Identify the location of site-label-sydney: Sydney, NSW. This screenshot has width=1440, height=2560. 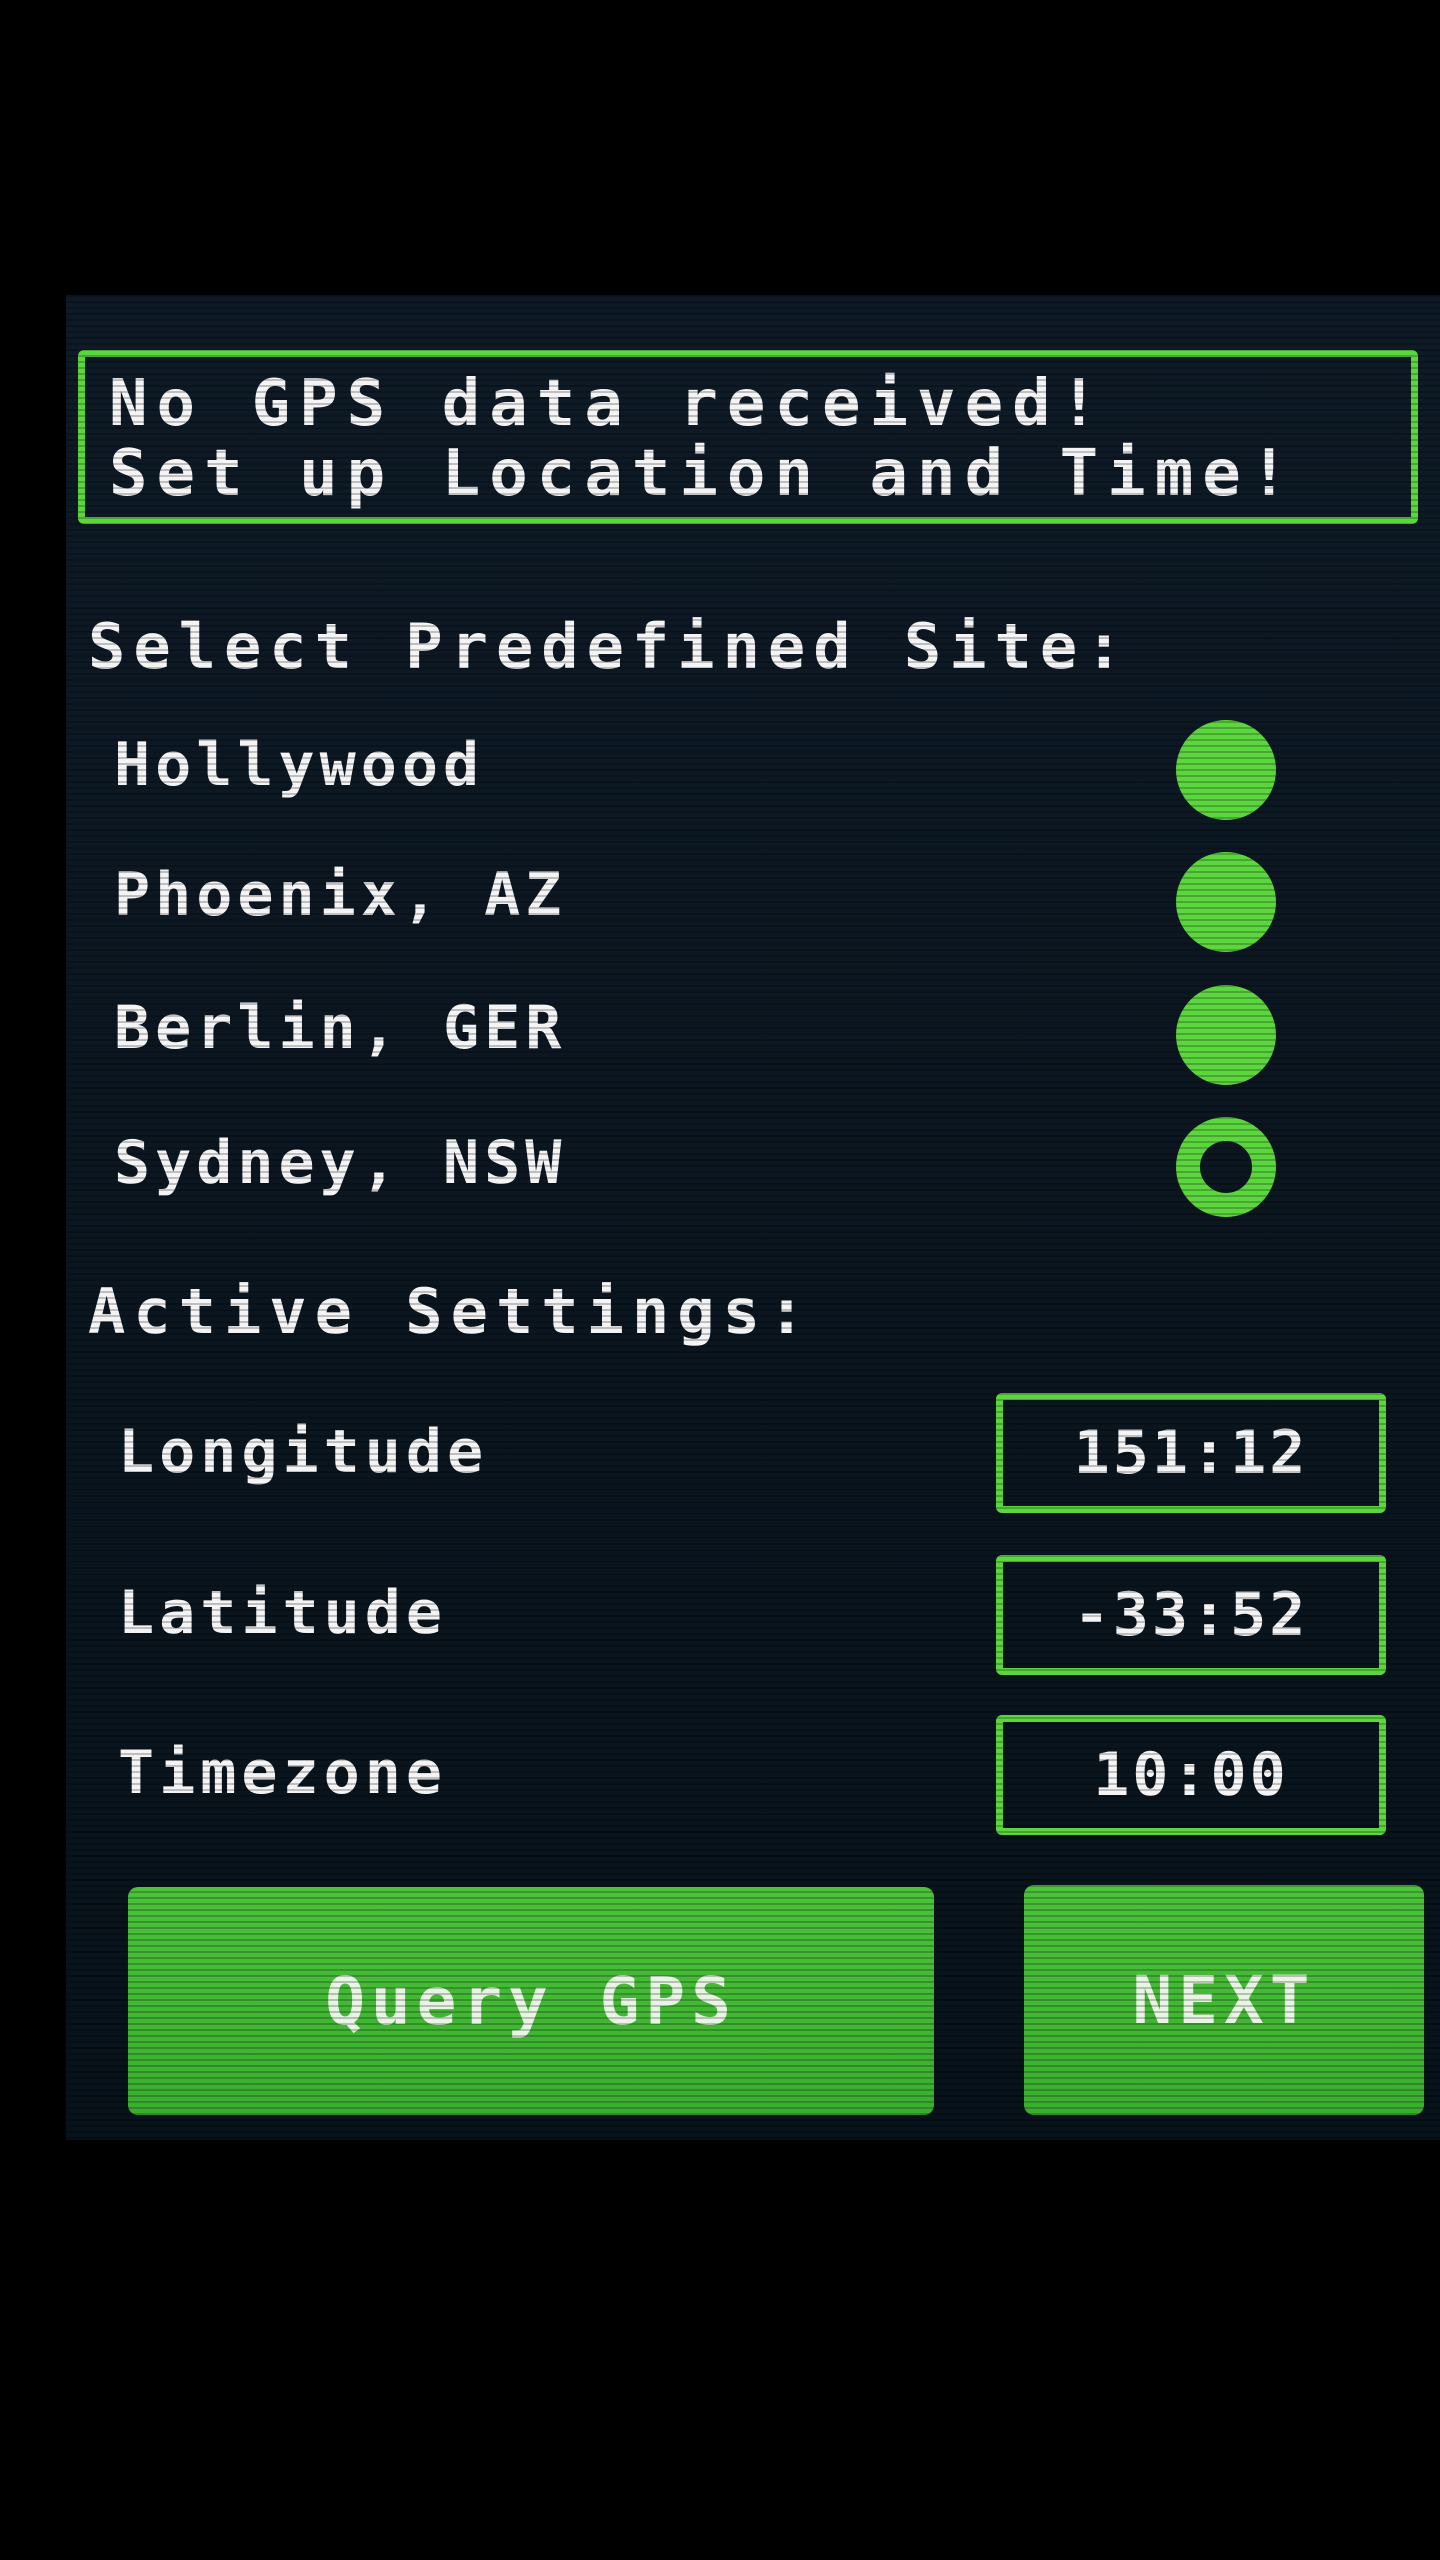
(340, 1163).